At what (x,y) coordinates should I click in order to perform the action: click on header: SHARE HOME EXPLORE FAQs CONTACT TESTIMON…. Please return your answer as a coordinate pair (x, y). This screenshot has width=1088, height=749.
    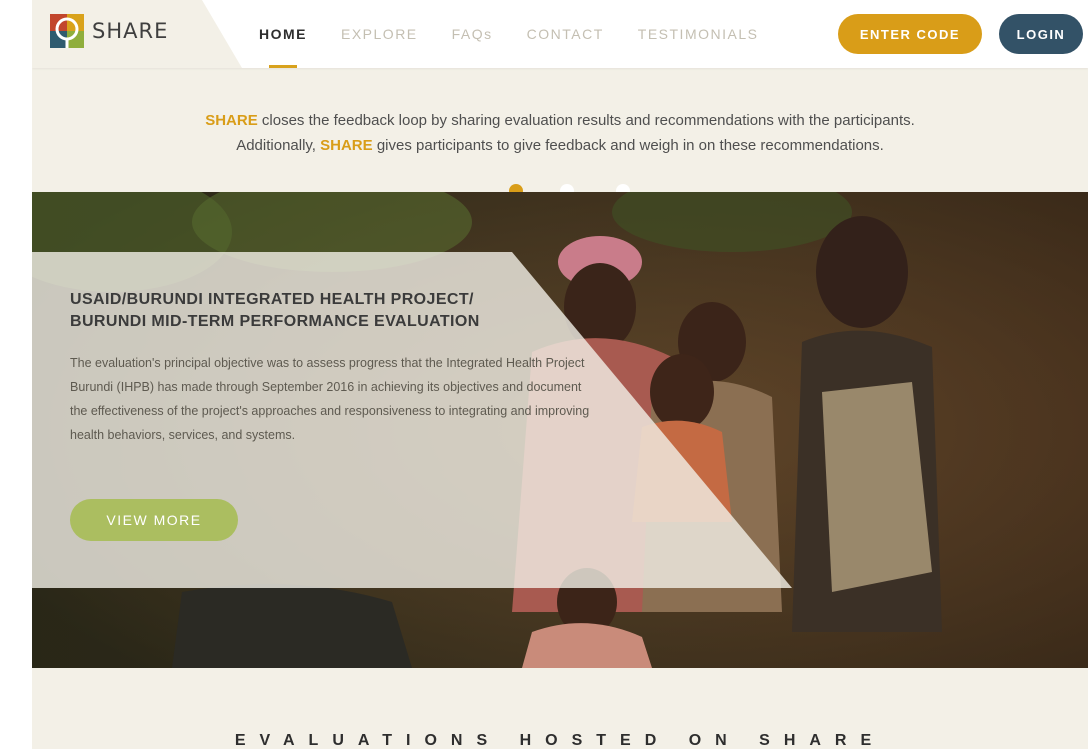
    Looking at the image, I should click on (560, 34).